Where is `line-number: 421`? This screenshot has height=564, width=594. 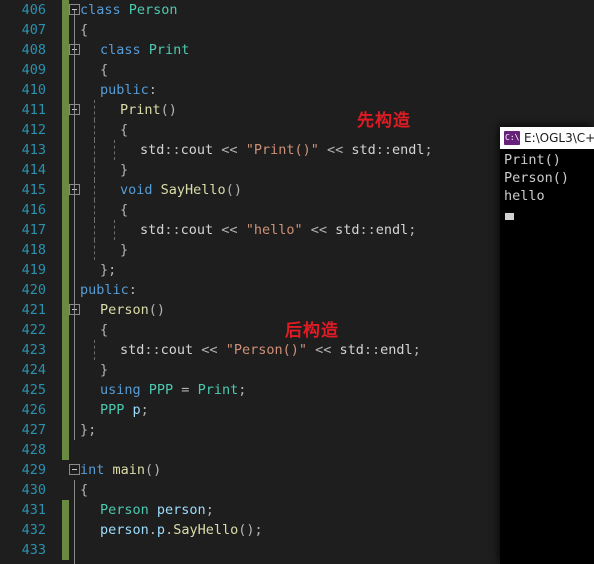 line-number: 421 is located at coordinates (33, 310).